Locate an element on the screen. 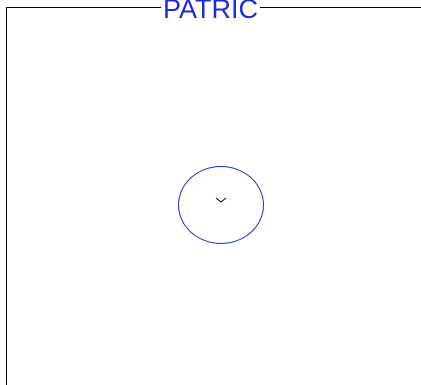  expand-button is located at coordinates (221, 205).